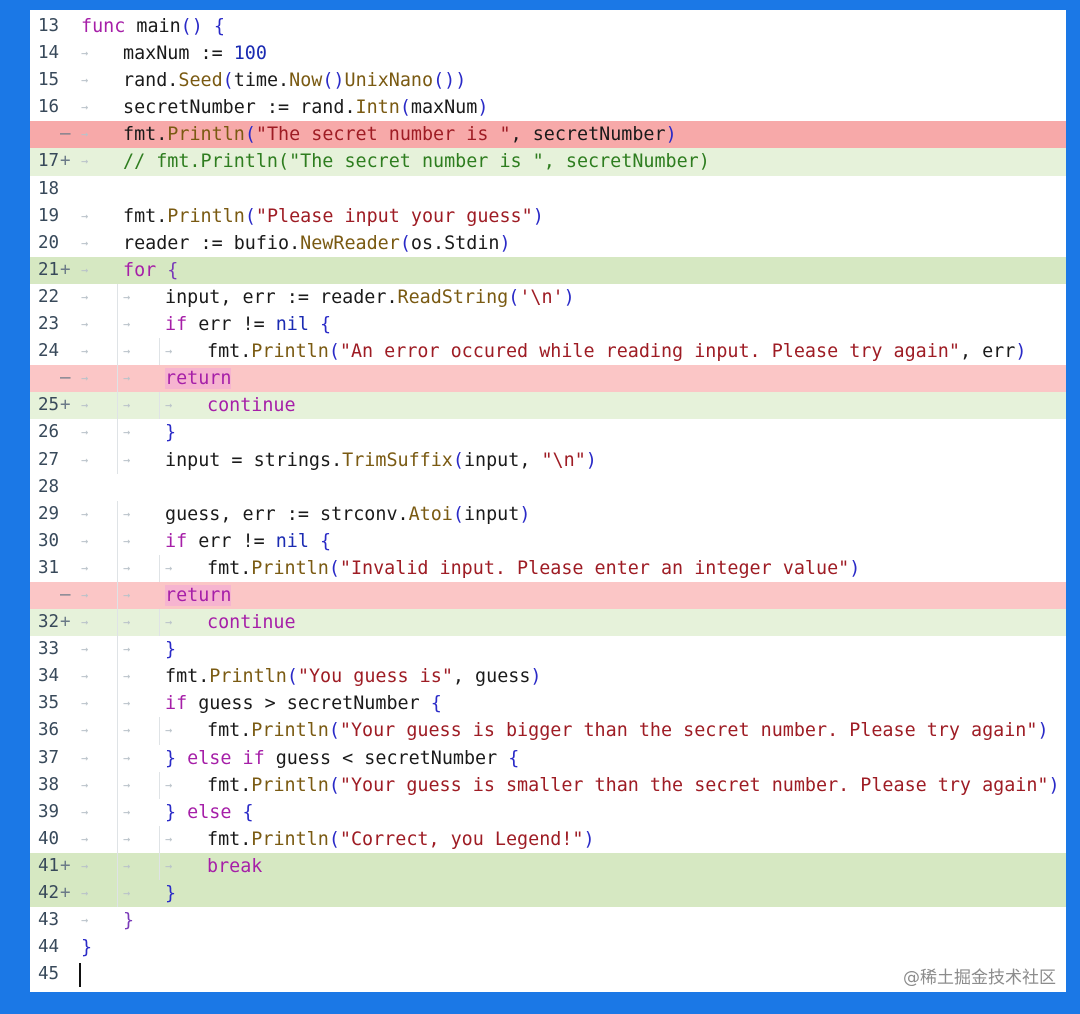 This screenshot has height=1014, width=1080. Describe the element at coordinates (548, 920) in the screenshot. I see `code-line: 43 →}` at that location.